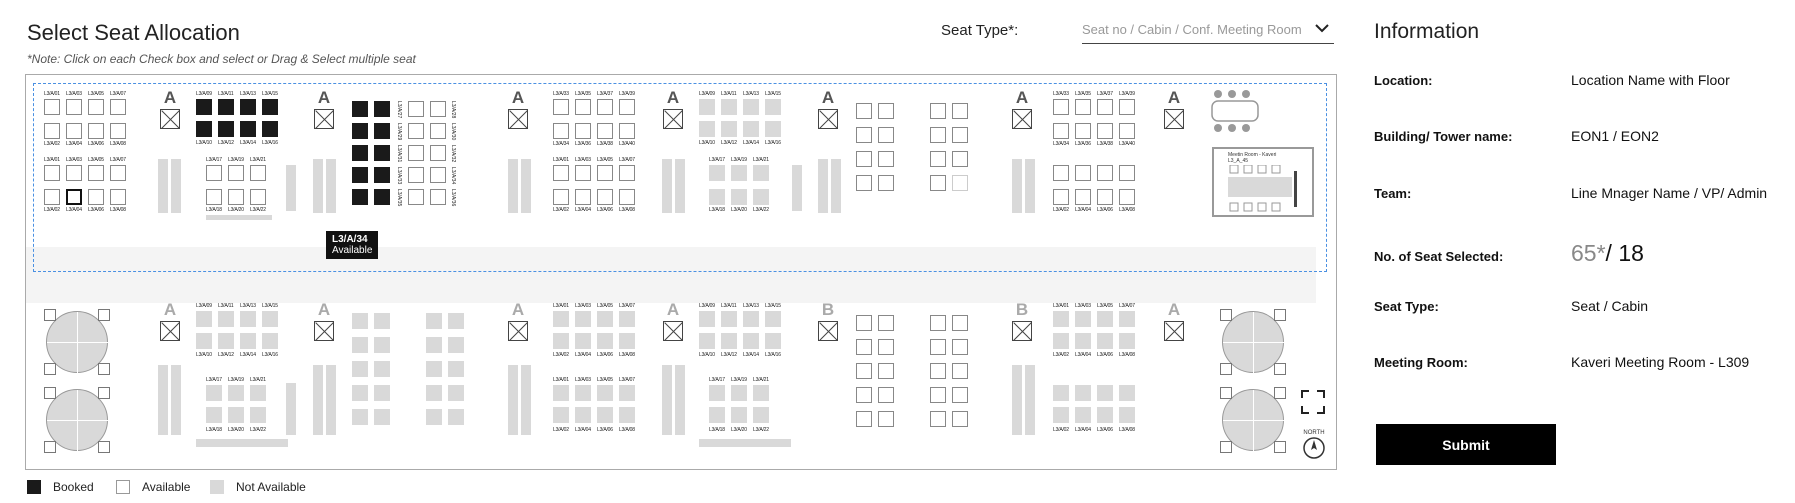  What do you see at coordinates (74, 197) in the screenshot?
I see `seat-selected` at bounding box center [74, 197].